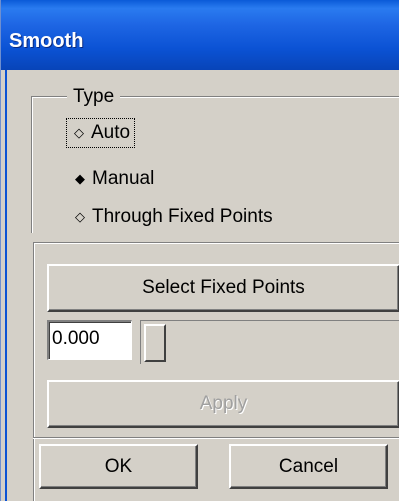 This screenshot has width=399, height=501. I want to click on fixed-points-value-field: 0.000, so click(89, 340).